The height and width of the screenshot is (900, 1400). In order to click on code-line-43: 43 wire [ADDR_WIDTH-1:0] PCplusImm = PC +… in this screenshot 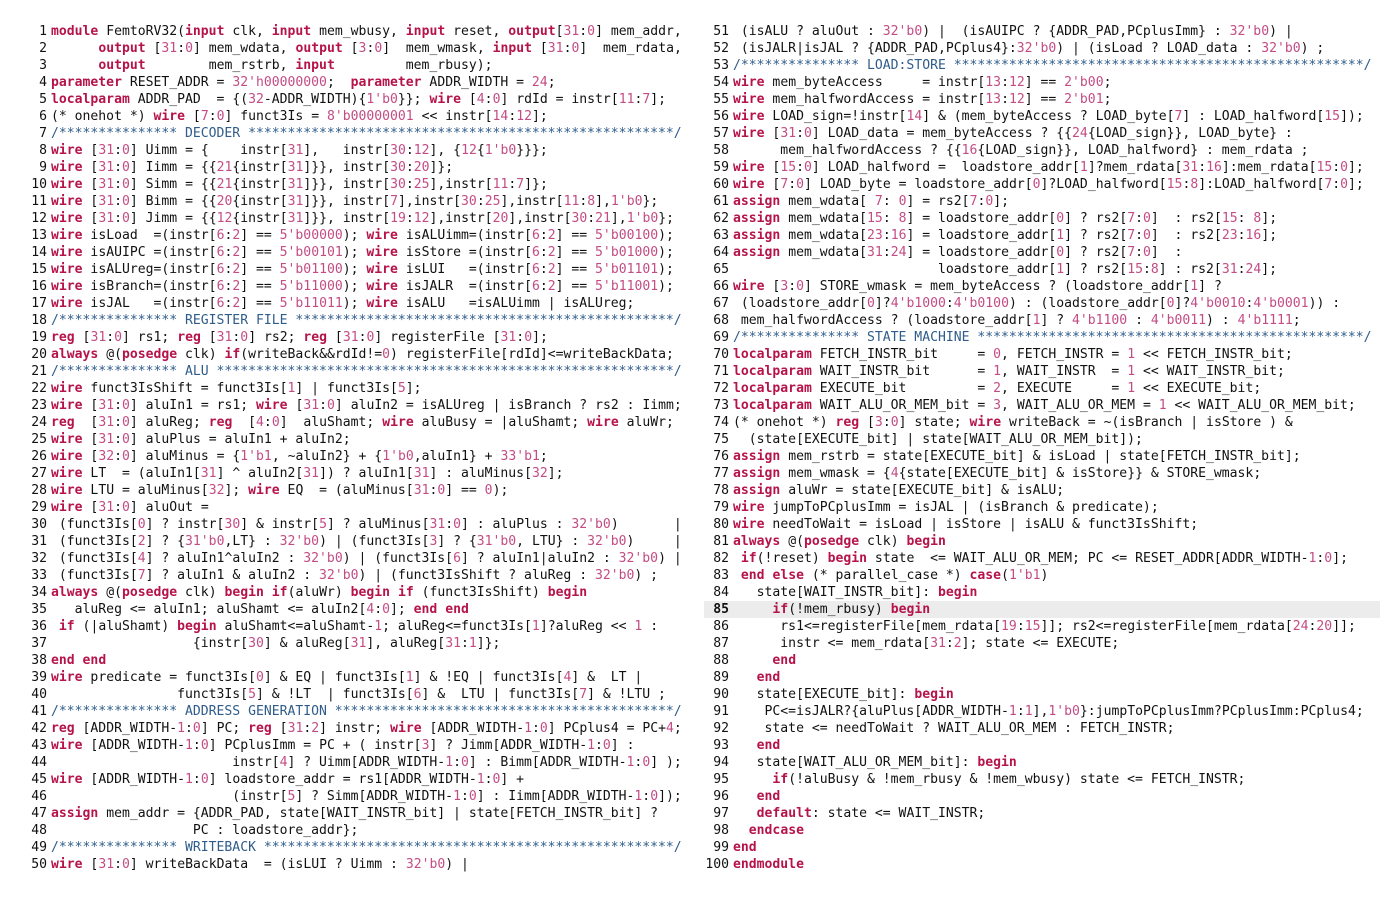, I will do `click(361, 745)`.